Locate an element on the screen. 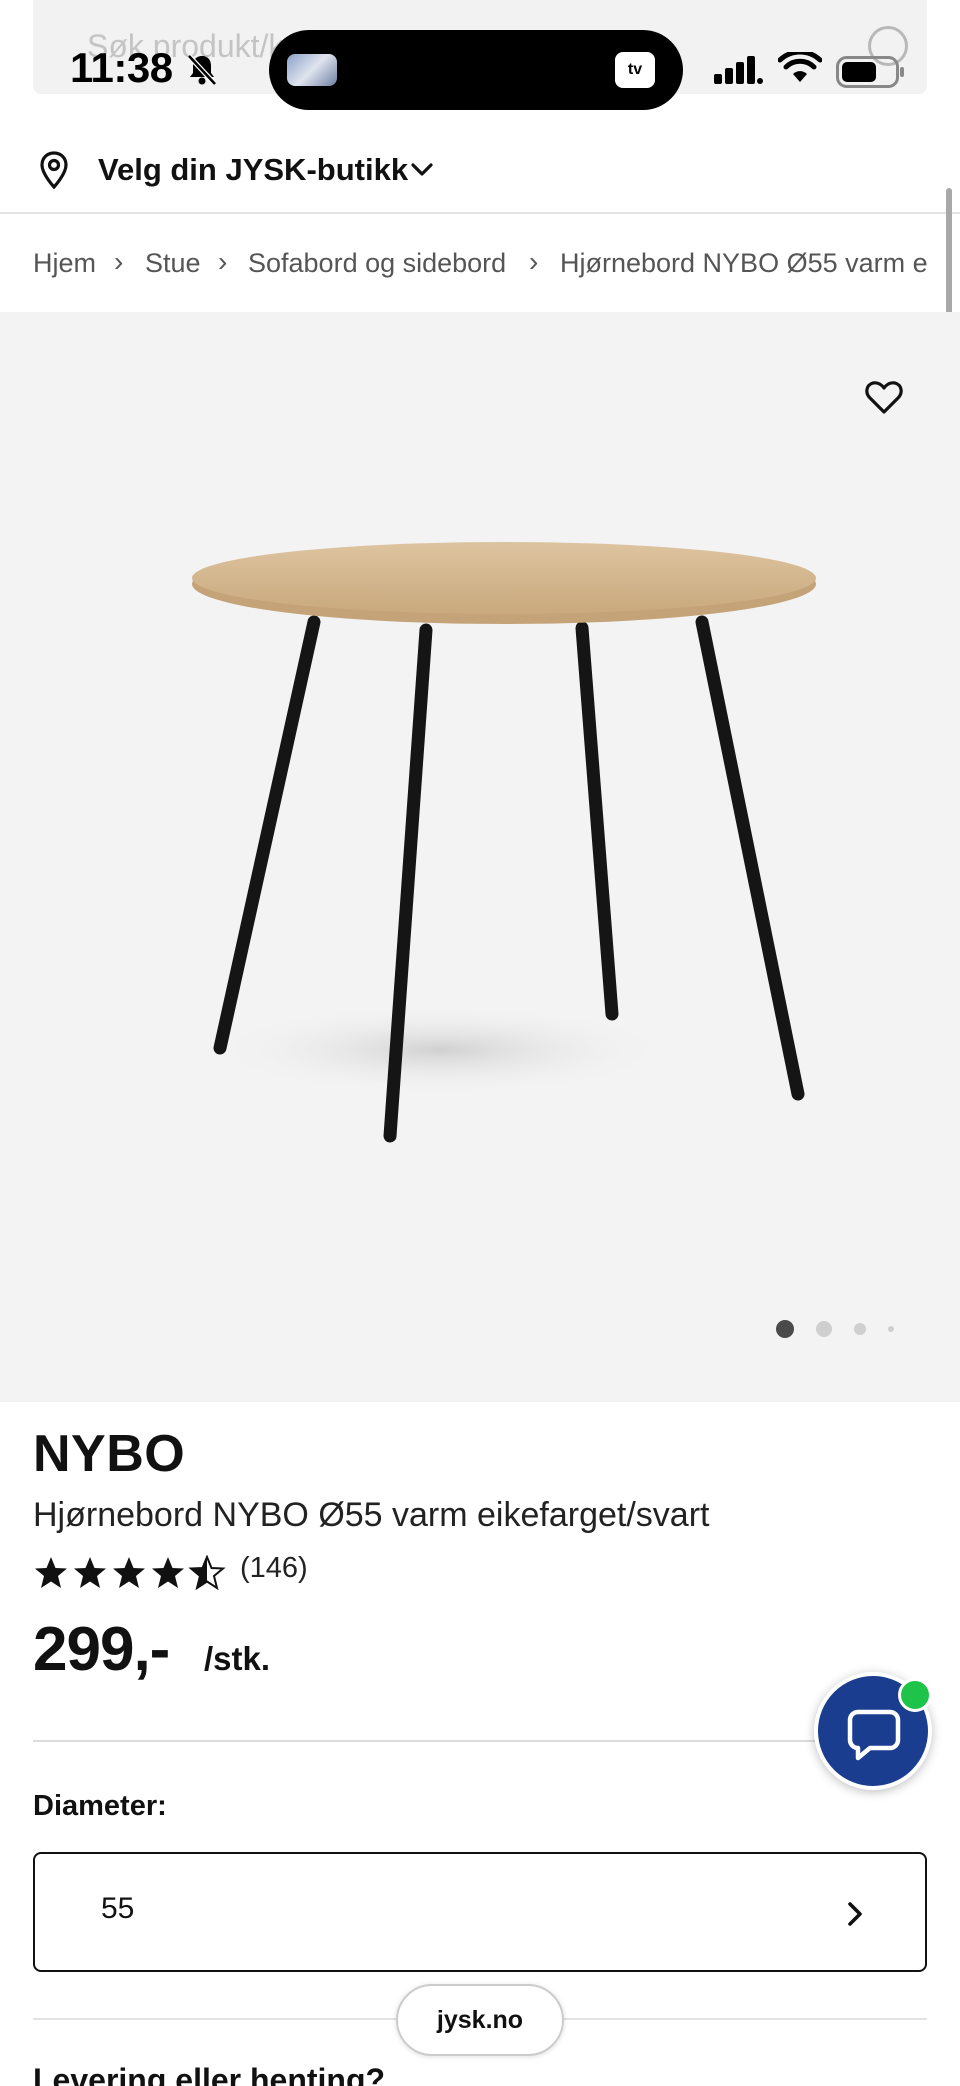  breadcrumb-item-home: Hjem is located at coordinates (64, 263).